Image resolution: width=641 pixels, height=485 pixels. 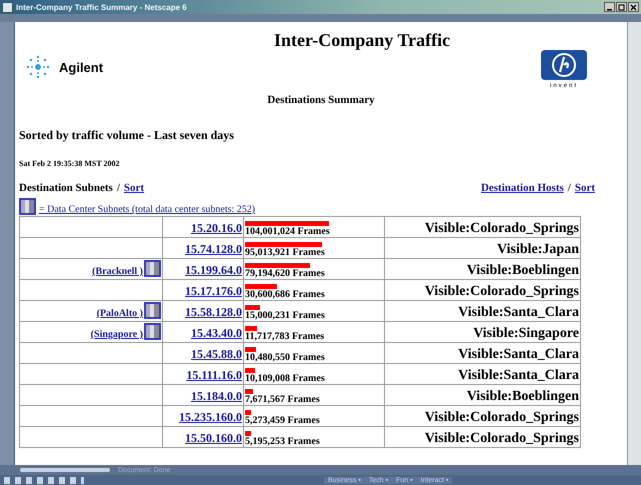 What do you see at coordinates (283, 399) in the screenshot?
I see `frame-count: 7,671,567 Frames` at bounding box center [283, 399].